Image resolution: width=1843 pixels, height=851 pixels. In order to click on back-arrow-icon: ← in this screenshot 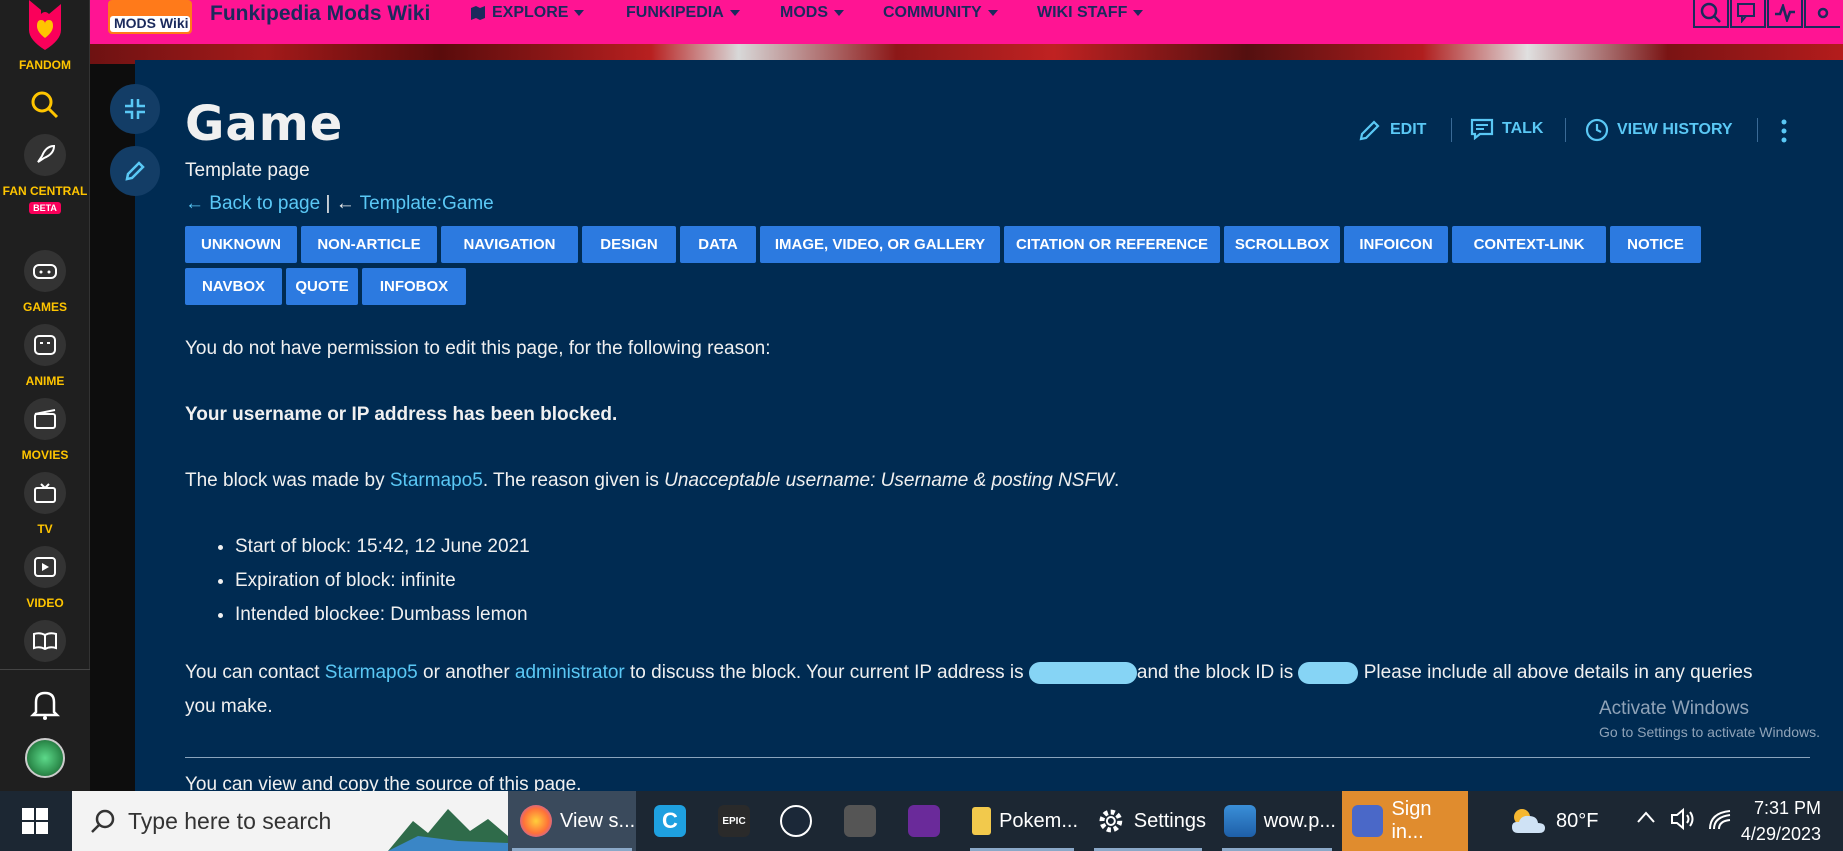, I will do `click(194, 203)`.